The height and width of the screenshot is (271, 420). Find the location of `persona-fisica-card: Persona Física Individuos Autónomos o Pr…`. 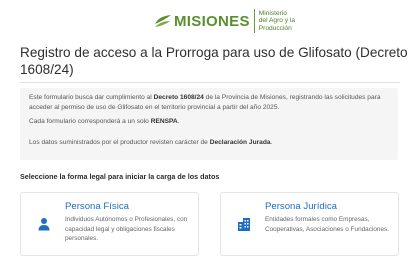

persona-fisica-card: Persona Física Individuos Autónomos o Pr… is located at coordinates (109, 224).